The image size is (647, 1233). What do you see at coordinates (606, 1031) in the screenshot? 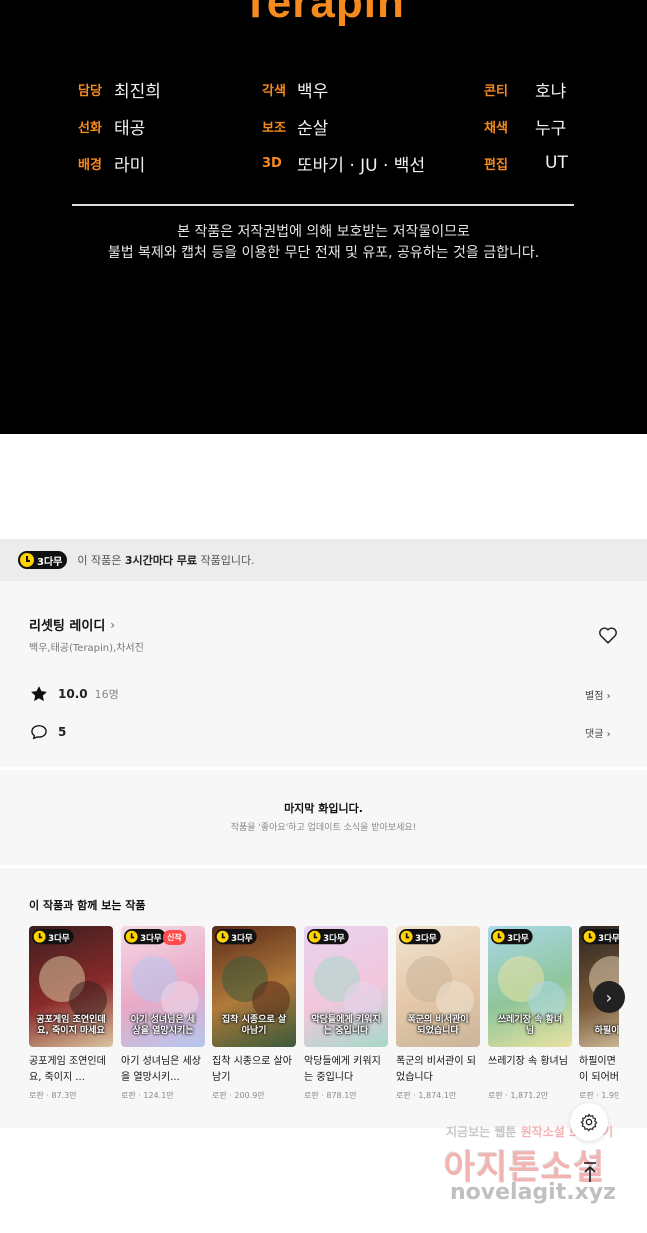
I see `cover-title: 하필이면 흑막` at bounding box center [606, 1031].